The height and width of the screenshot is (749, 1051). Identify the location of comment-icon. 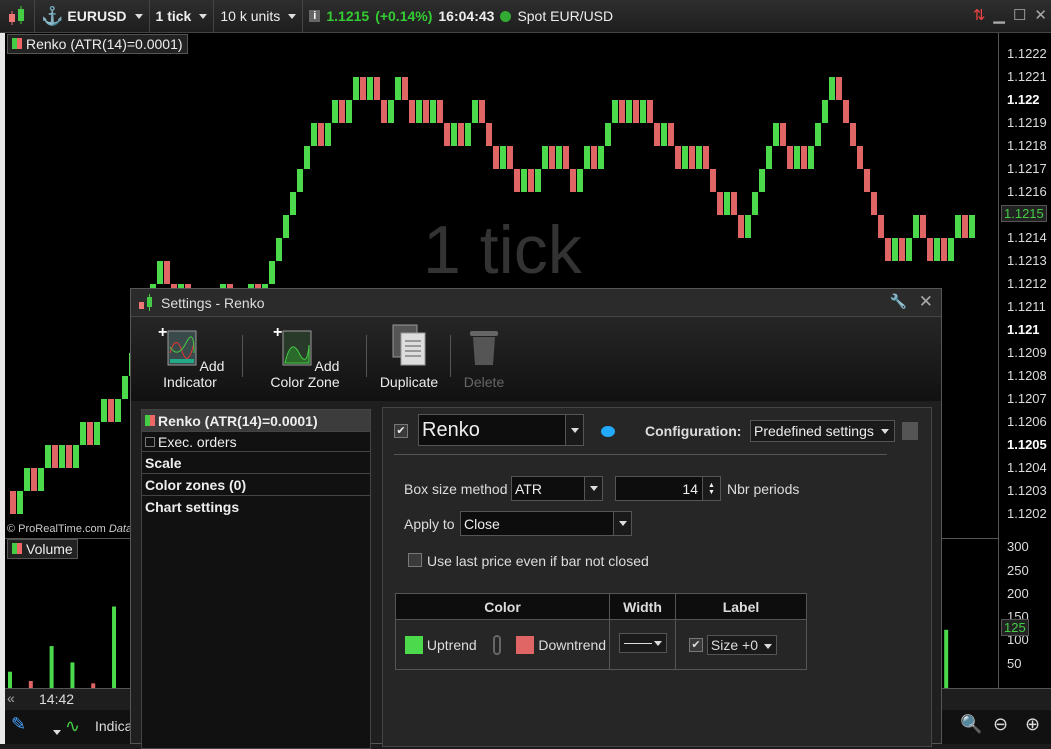
(608, 431).